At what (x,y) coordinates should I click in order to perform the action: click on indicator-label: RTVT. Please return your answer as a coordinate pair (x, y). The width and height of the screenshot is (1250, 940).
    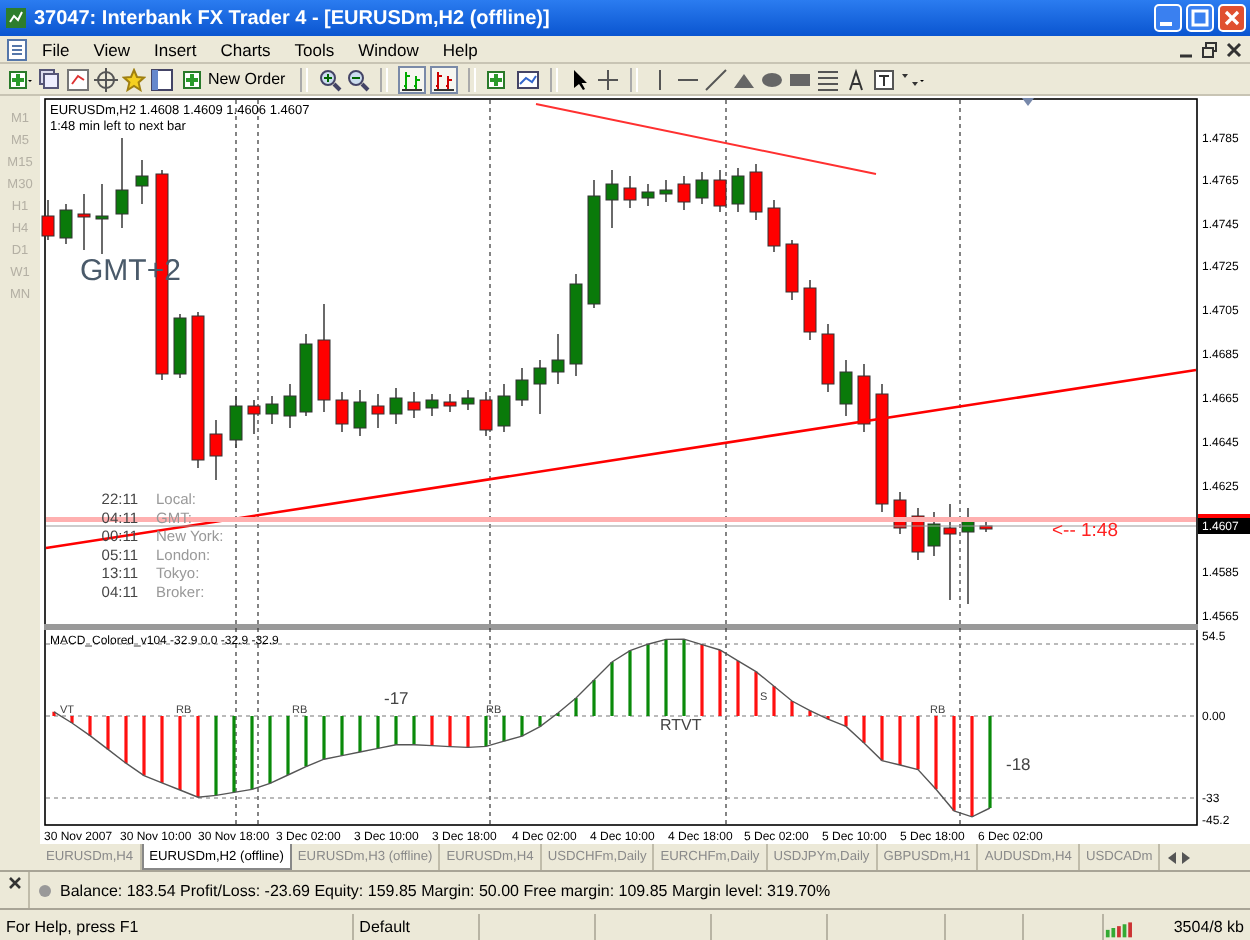
    Looking at the image, I should click on (681, 725).